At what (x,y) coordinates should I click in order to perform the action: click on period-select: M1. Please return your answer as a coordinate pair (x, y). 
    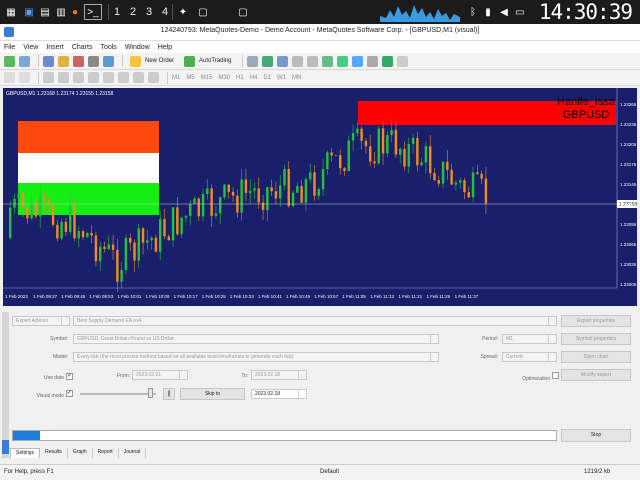
    Looking at the image, I should click on (529, 339).